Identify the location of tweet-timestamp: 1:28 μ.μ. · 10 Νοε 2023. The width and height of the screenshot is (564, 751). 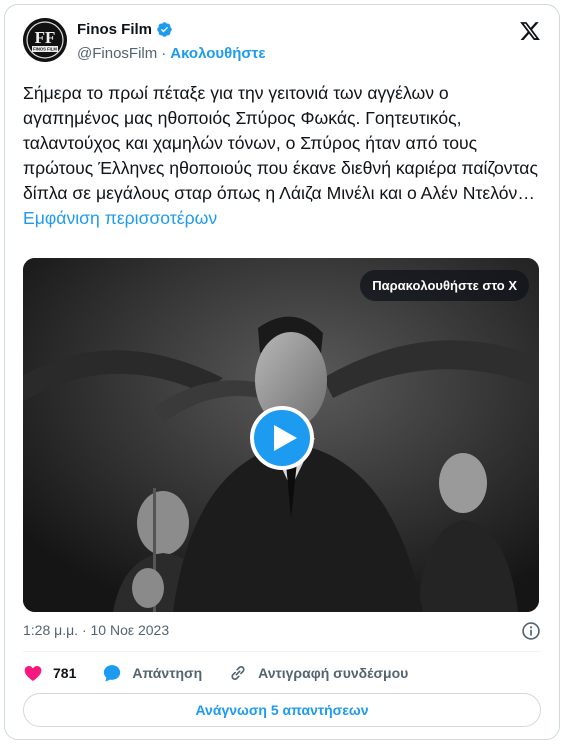
(96, 630).